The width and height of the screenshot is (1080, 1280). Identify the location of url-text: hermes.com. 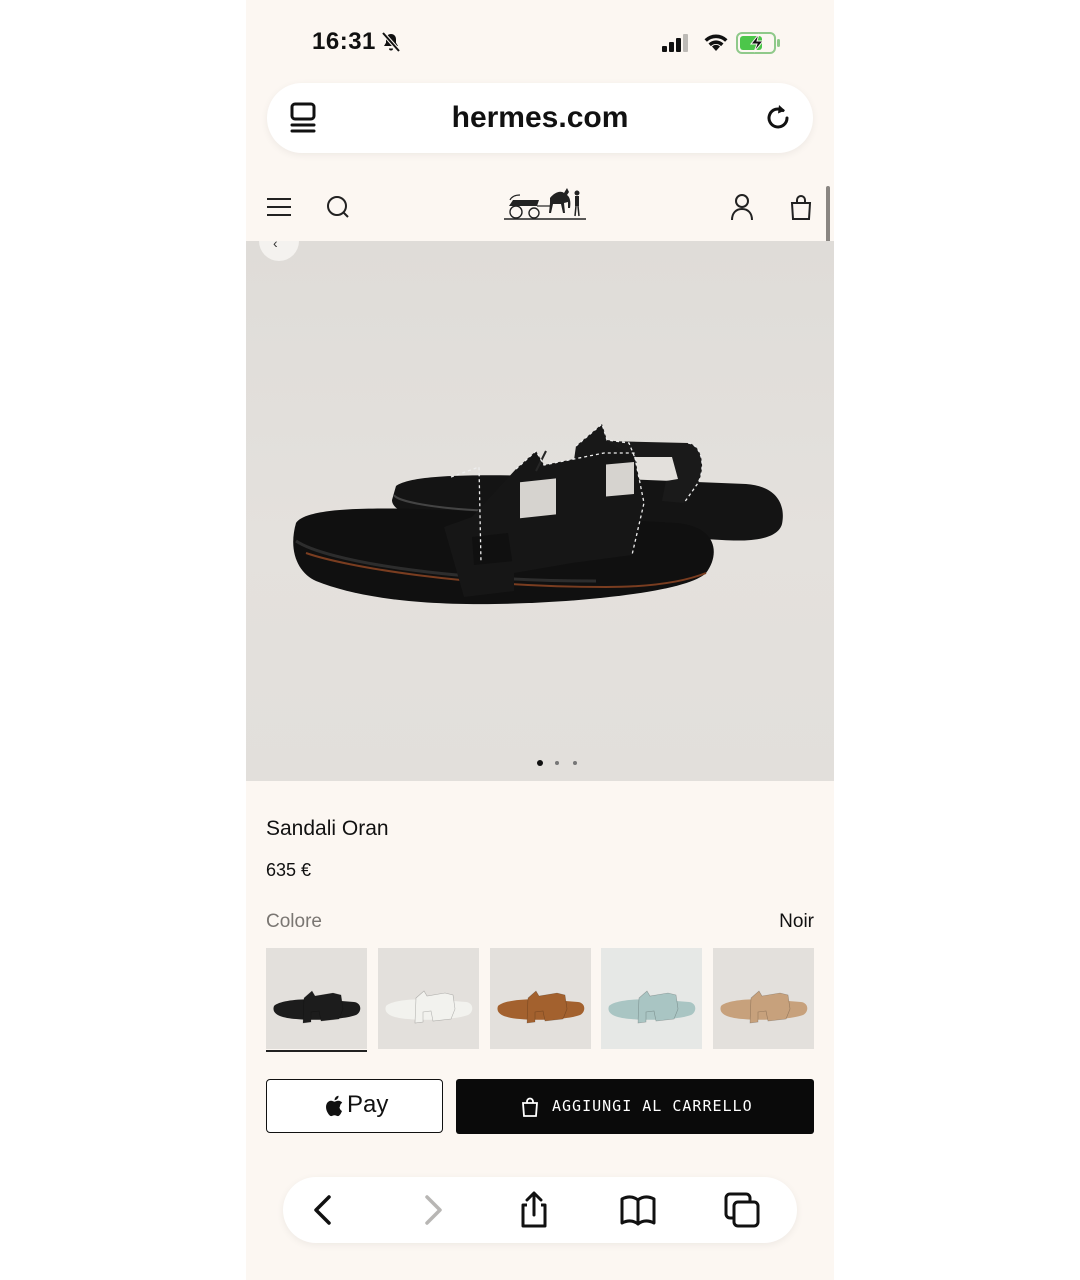
(540, 118).